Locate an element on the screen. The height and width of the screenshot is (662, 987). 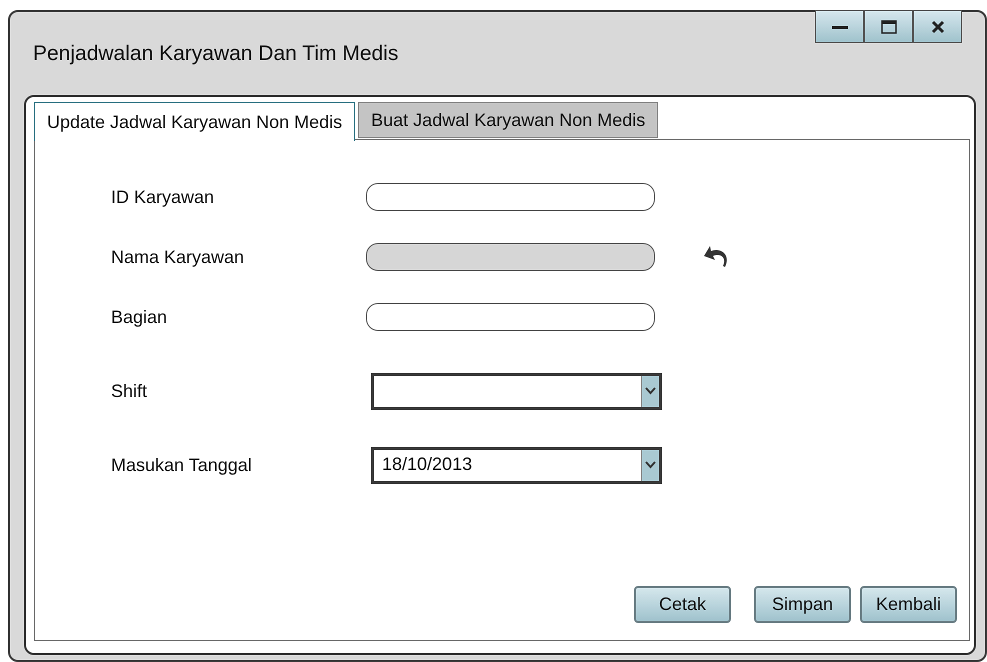
close-icon is located at coordinates (937, 27).